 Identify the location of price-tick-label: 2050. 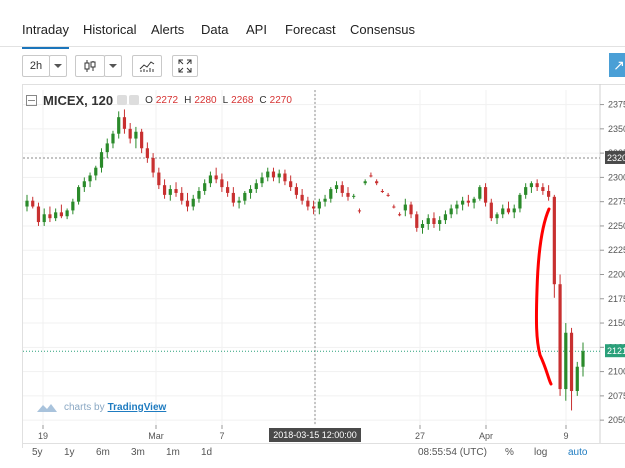
(616, 420).